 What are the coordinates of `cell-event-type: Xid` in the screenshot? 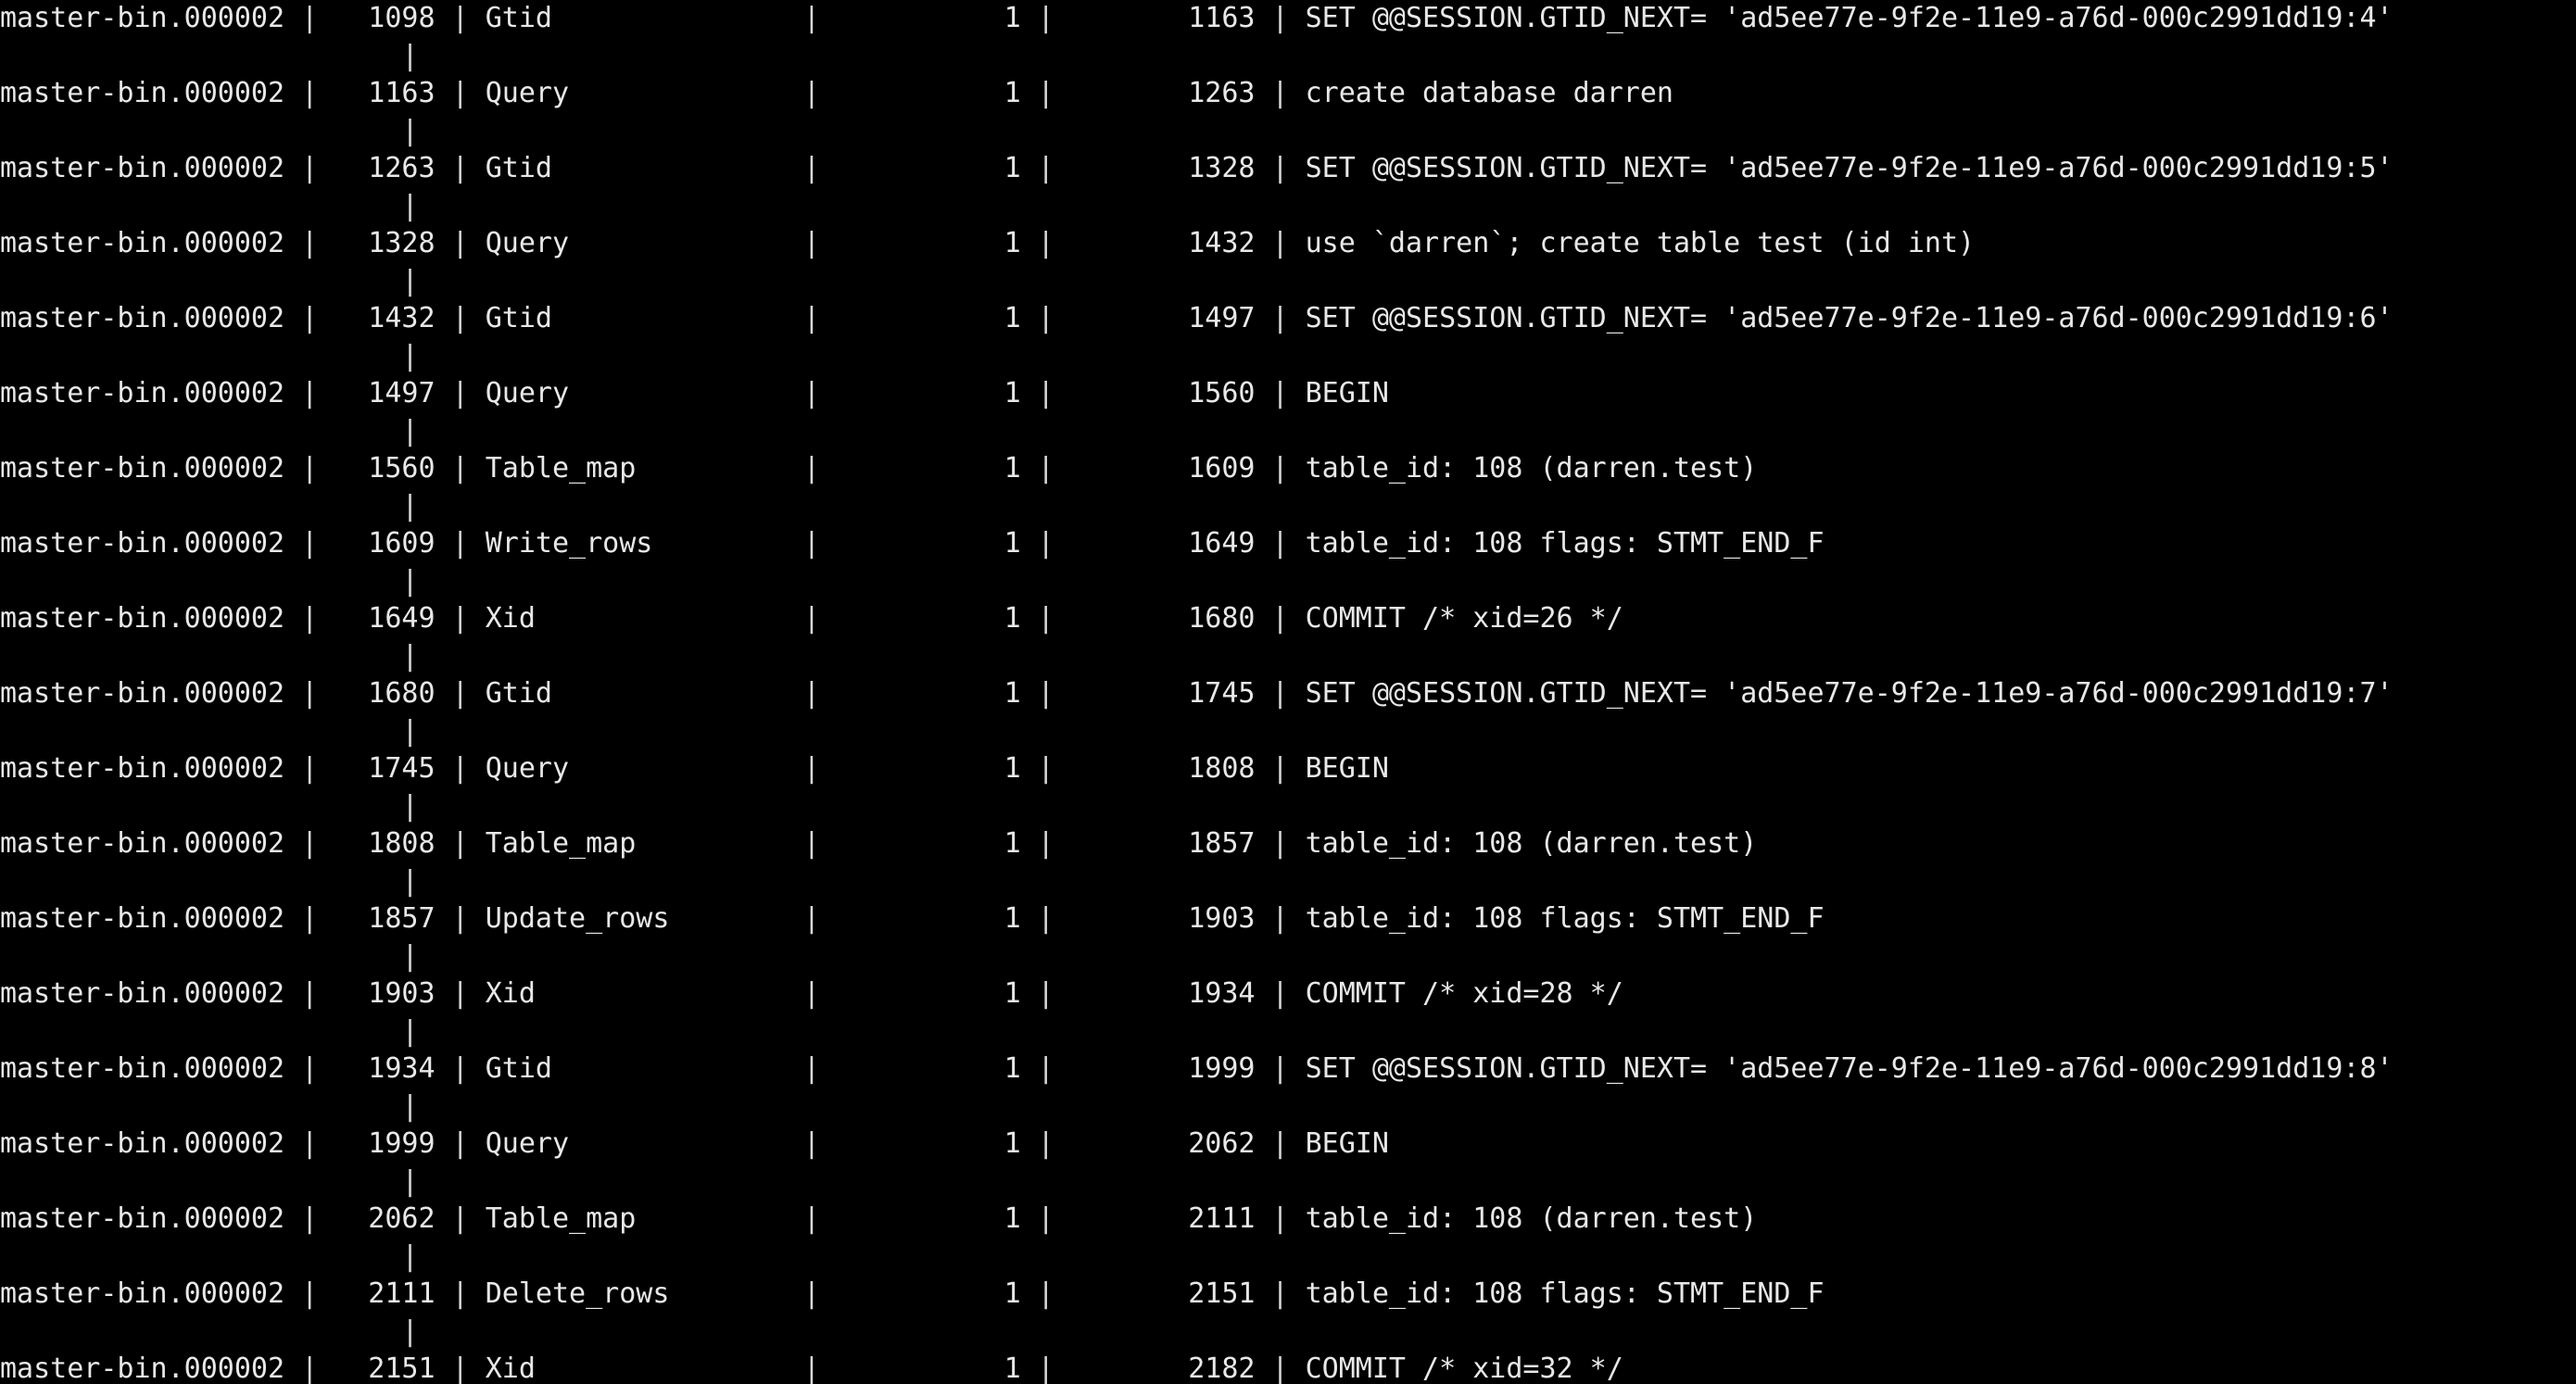 It's located at (510, 1368).